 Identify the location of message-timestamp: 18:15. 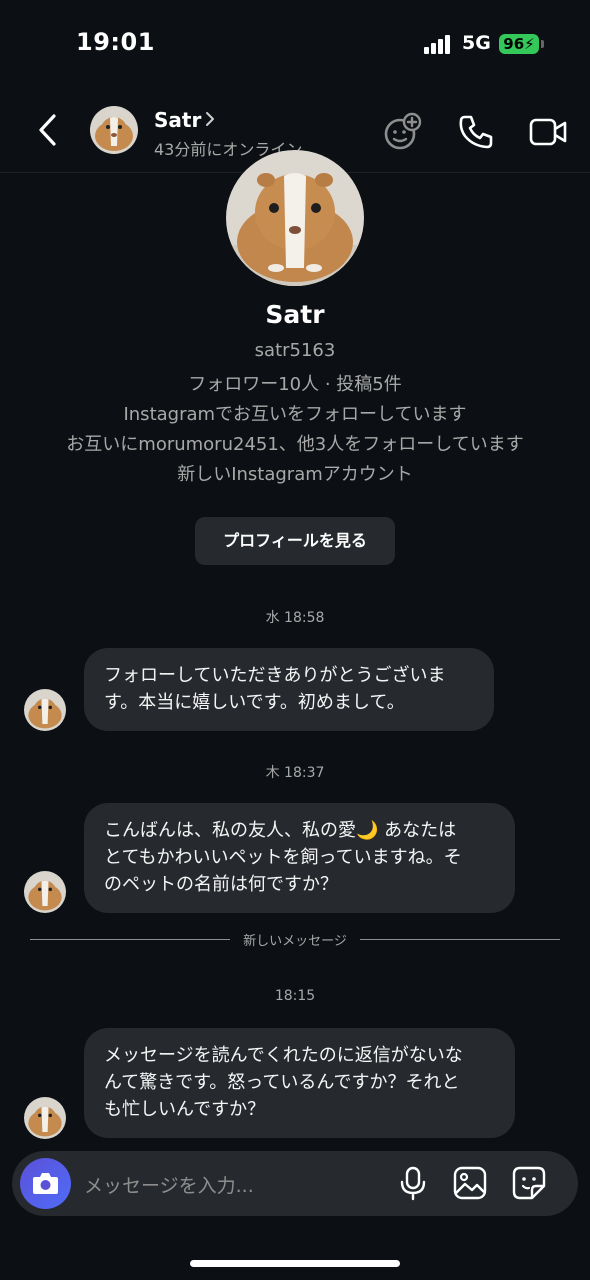
(295, 996).